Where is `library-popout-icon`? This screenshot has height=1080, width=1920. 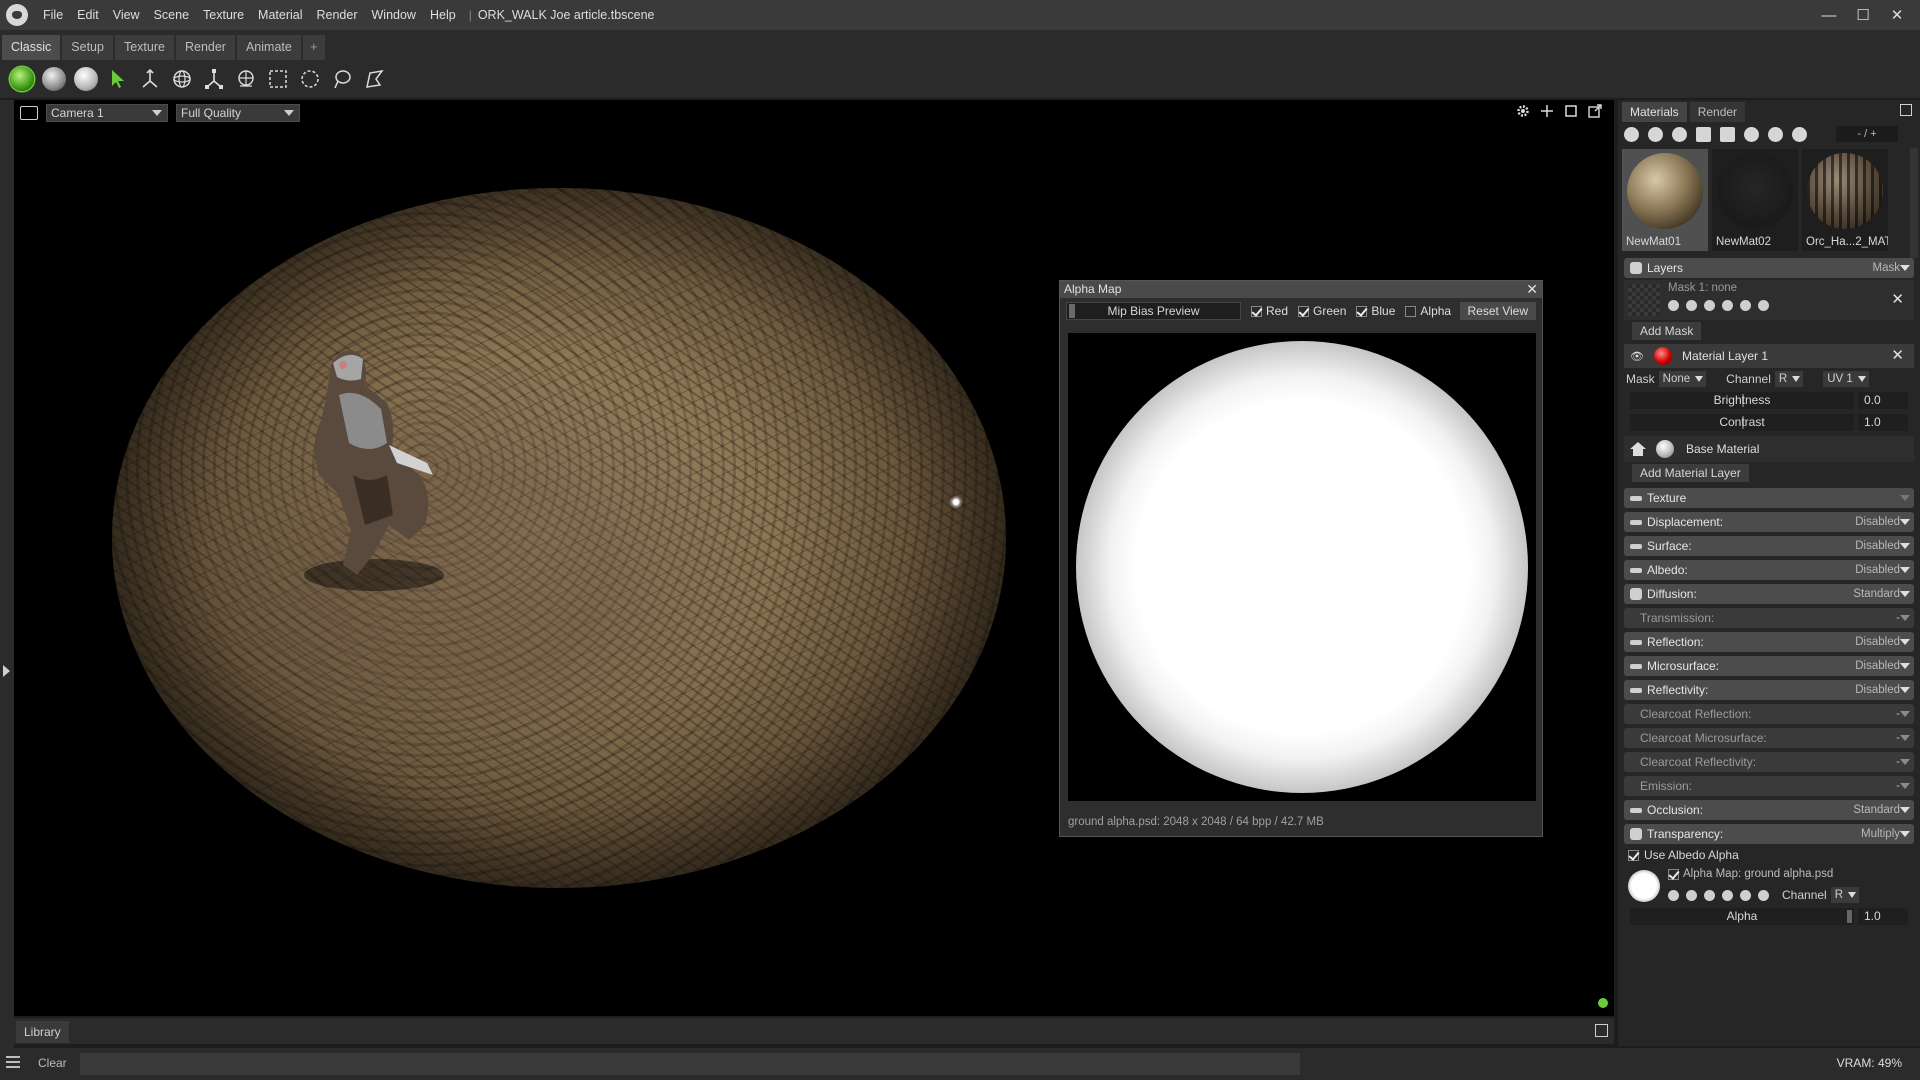
library-popout-icon is located at coordinates (1601, 1030).